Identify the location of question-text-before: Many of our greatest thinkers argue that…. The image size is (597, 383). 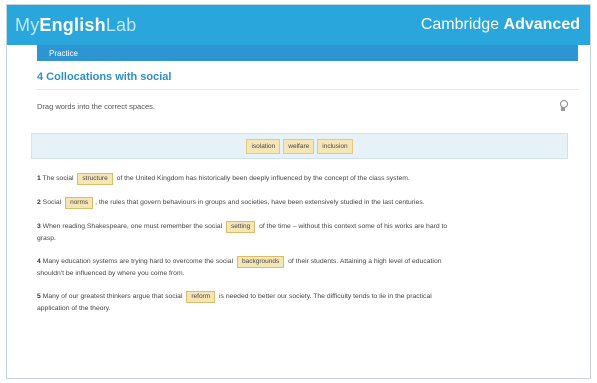
(112, 296).